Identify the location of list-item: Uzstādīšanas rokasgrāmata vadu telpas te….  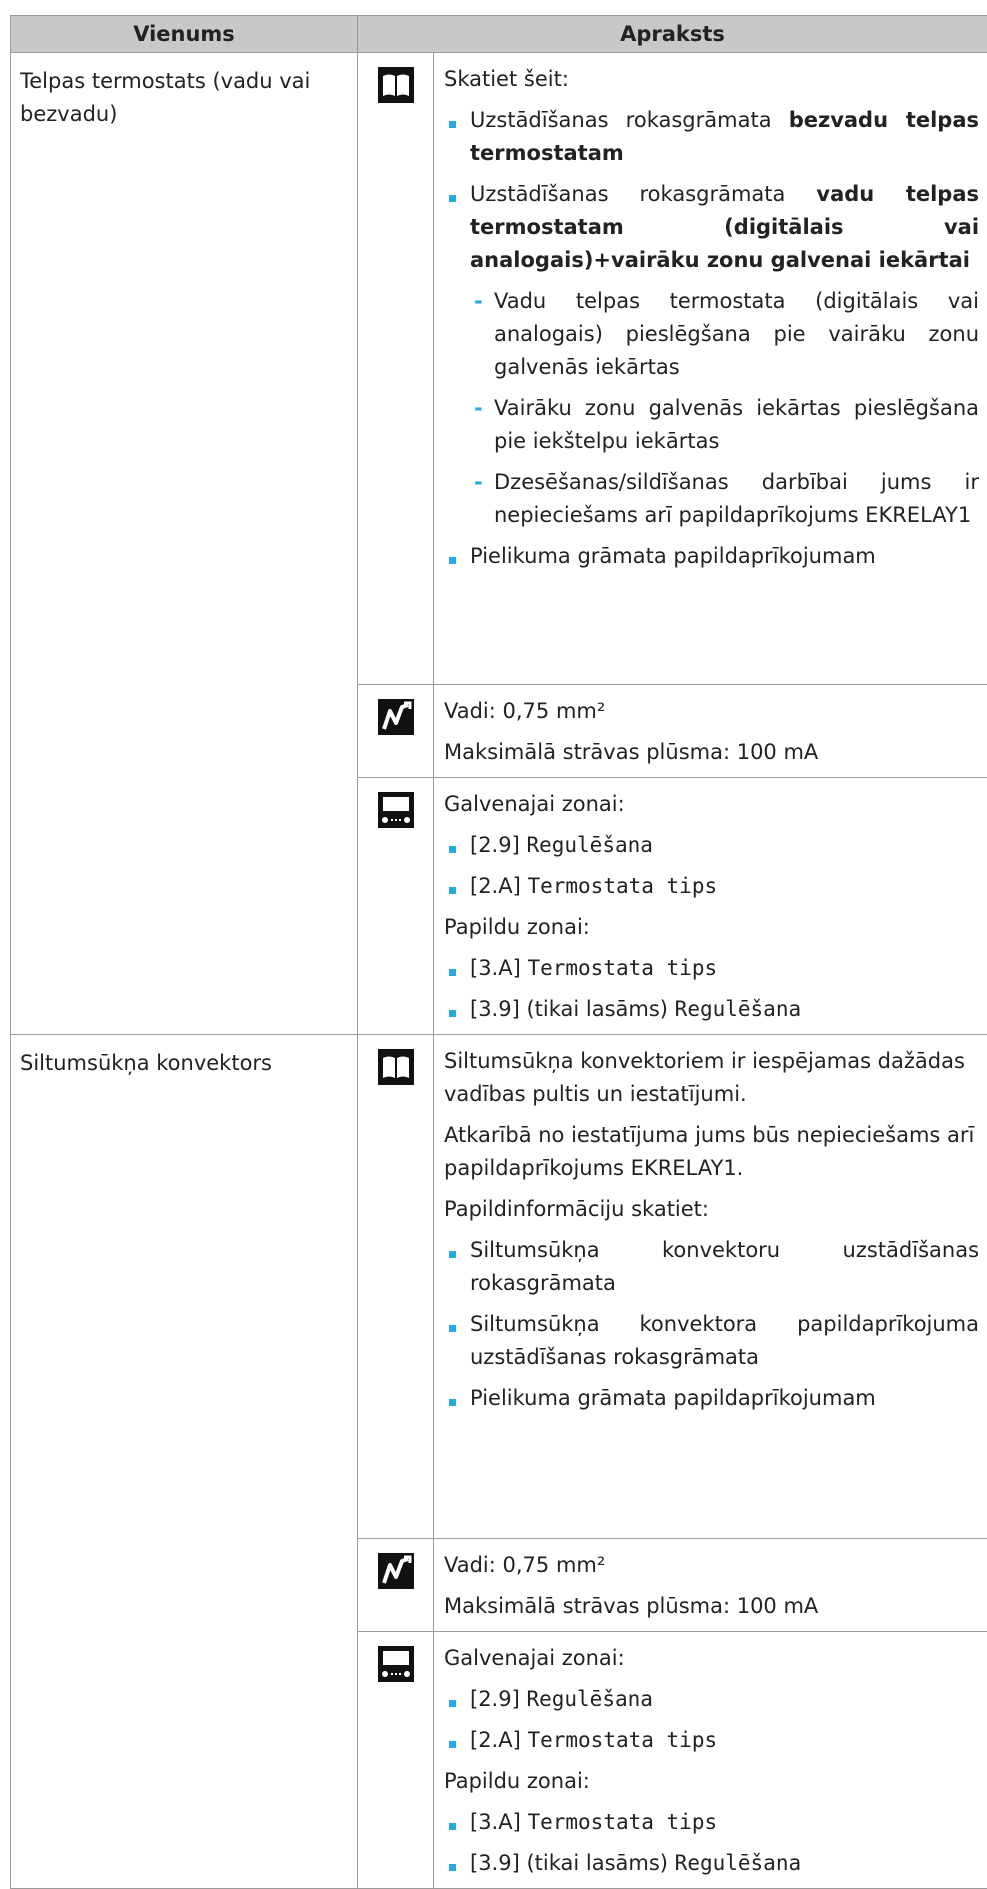
(711, 223).